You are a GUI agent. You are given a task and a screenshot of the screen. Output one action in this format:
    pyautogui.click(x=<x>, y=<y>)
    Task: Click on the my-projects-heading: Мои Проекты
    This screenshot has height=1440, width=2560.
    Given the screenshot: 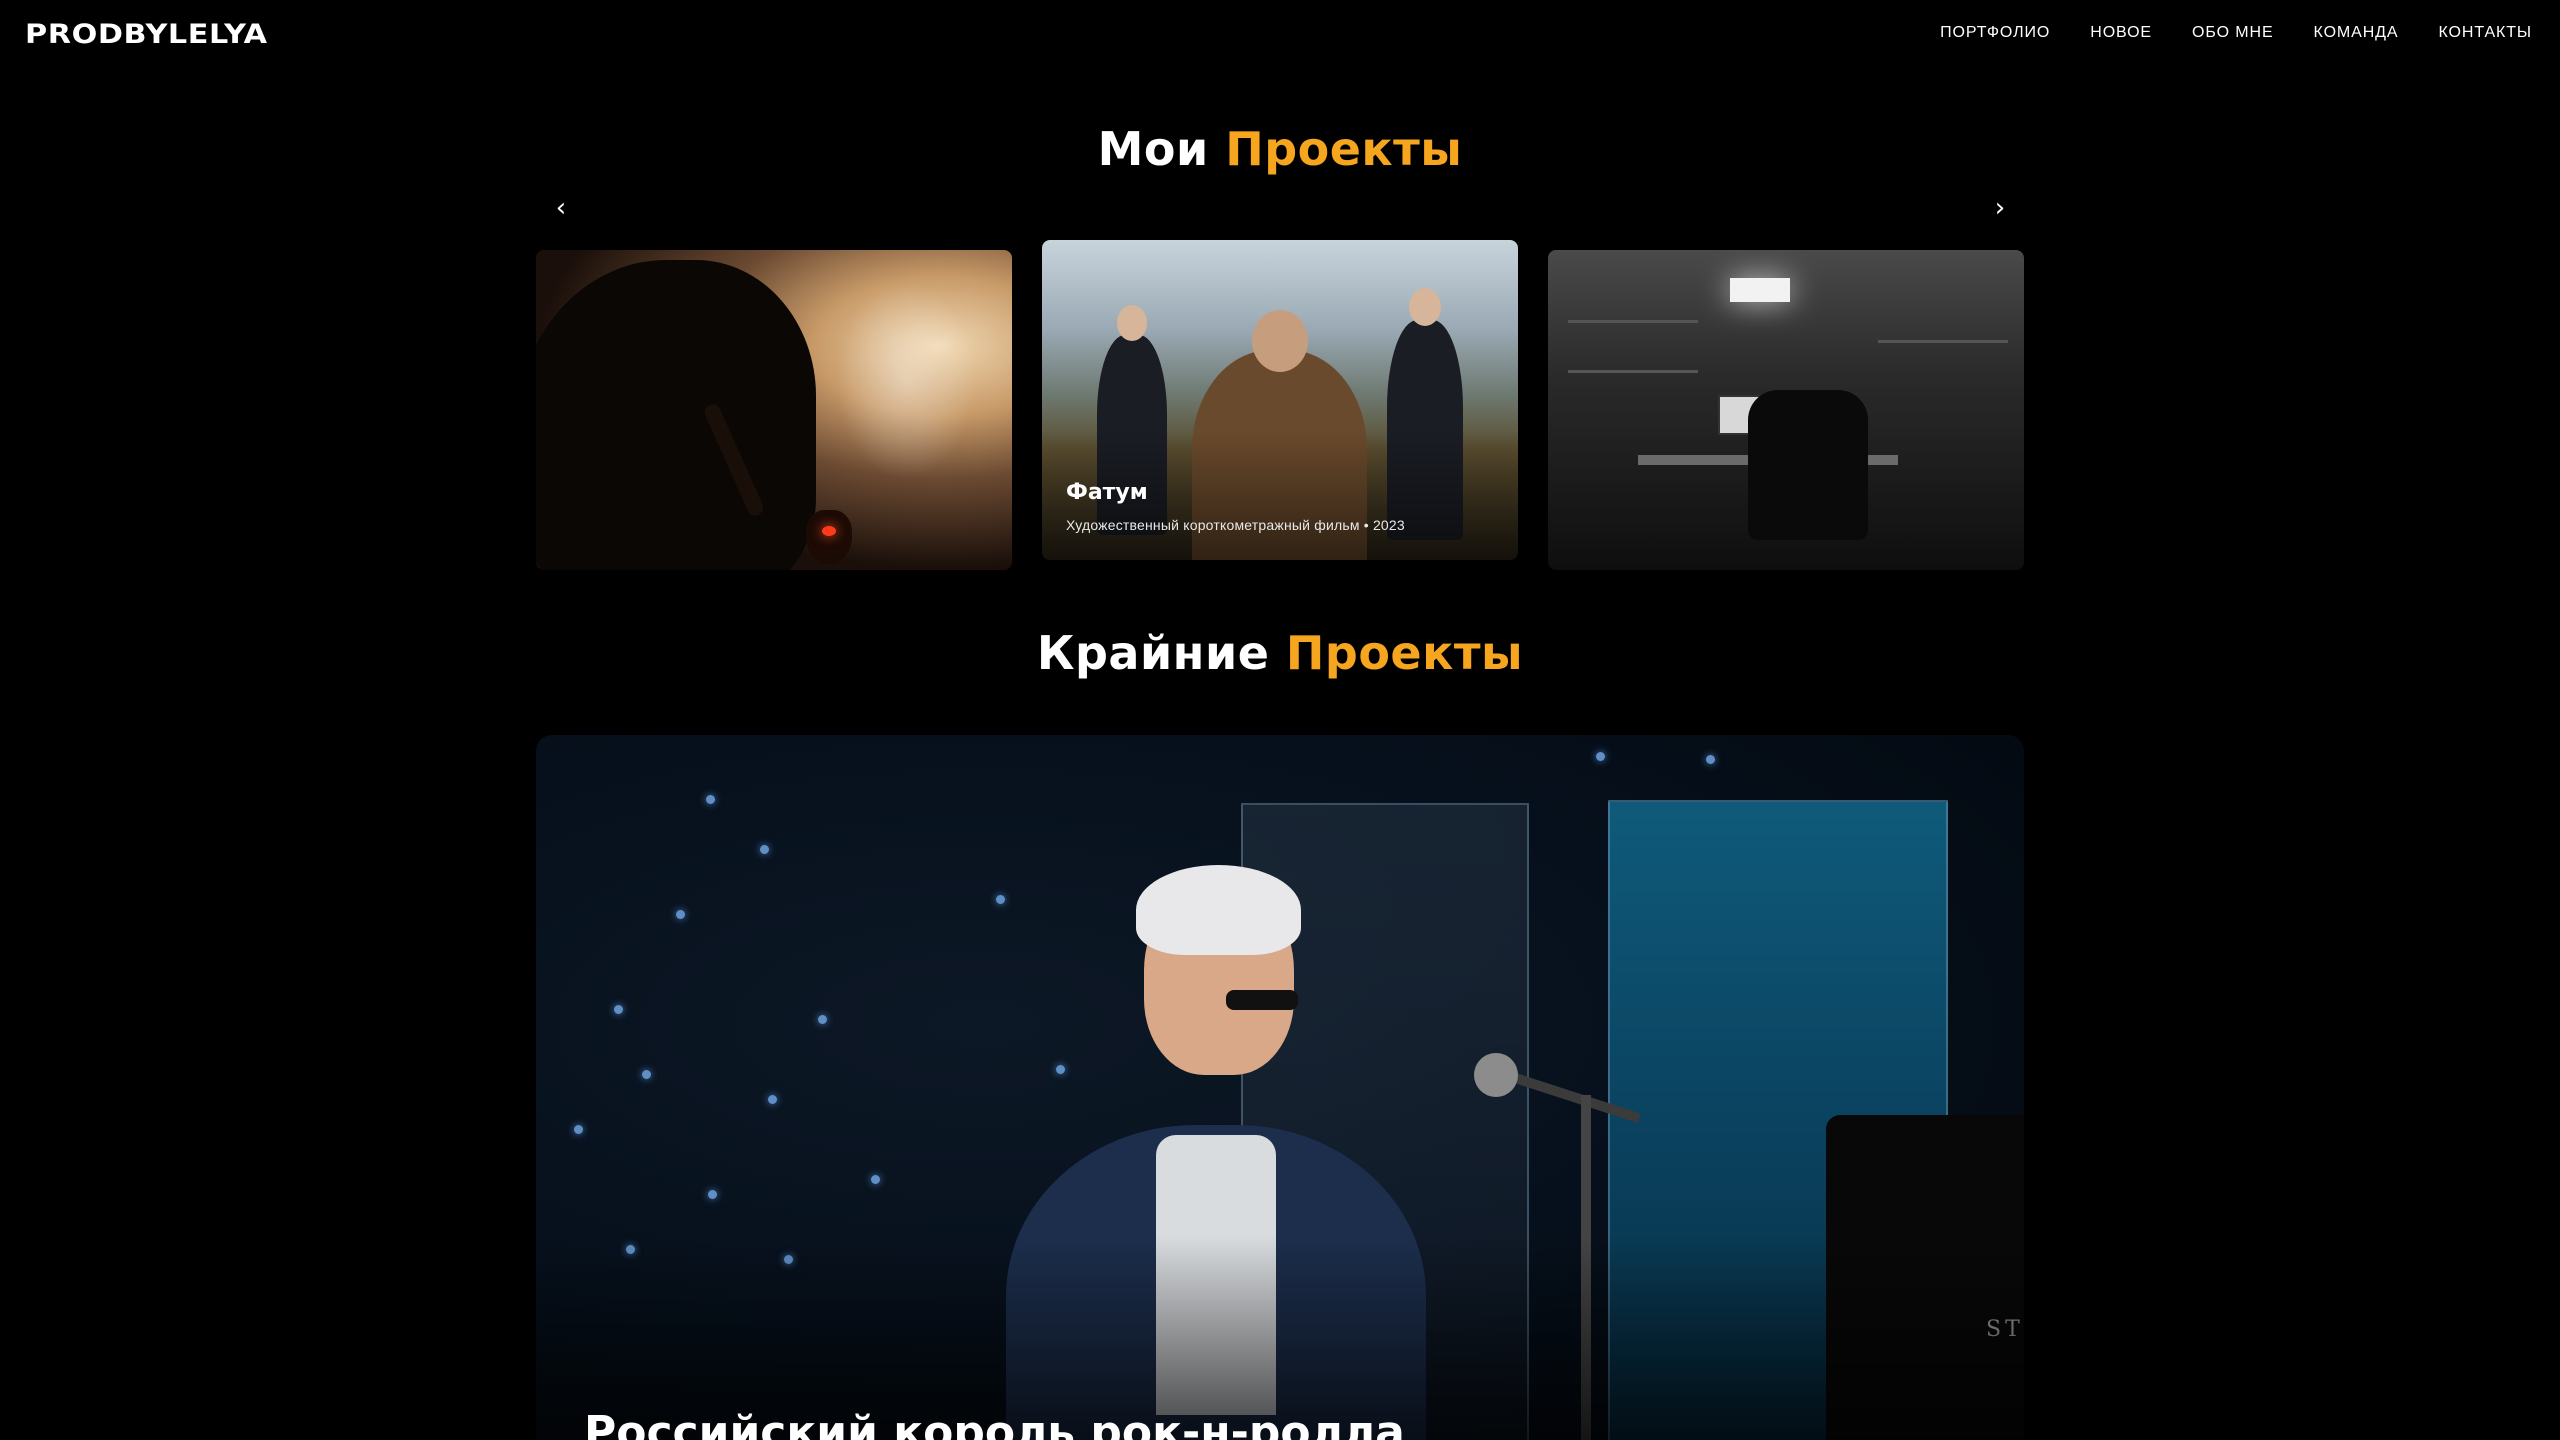 What is the action you would take?
    pyautogui.click(x=1280, y=149)
    